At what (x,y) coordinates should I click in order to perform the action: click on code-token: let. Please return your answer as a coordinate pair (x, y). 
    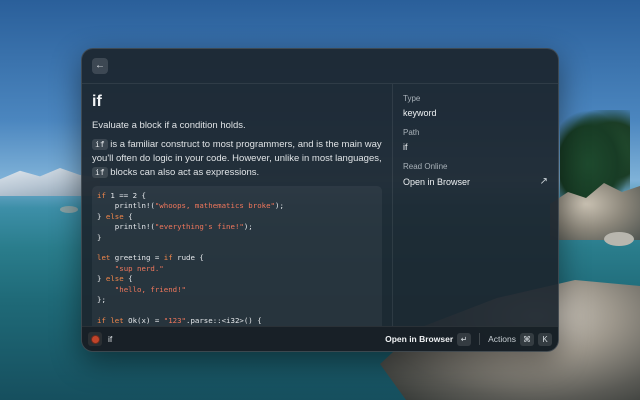
    Looking at the image, I should click on (104, 258).